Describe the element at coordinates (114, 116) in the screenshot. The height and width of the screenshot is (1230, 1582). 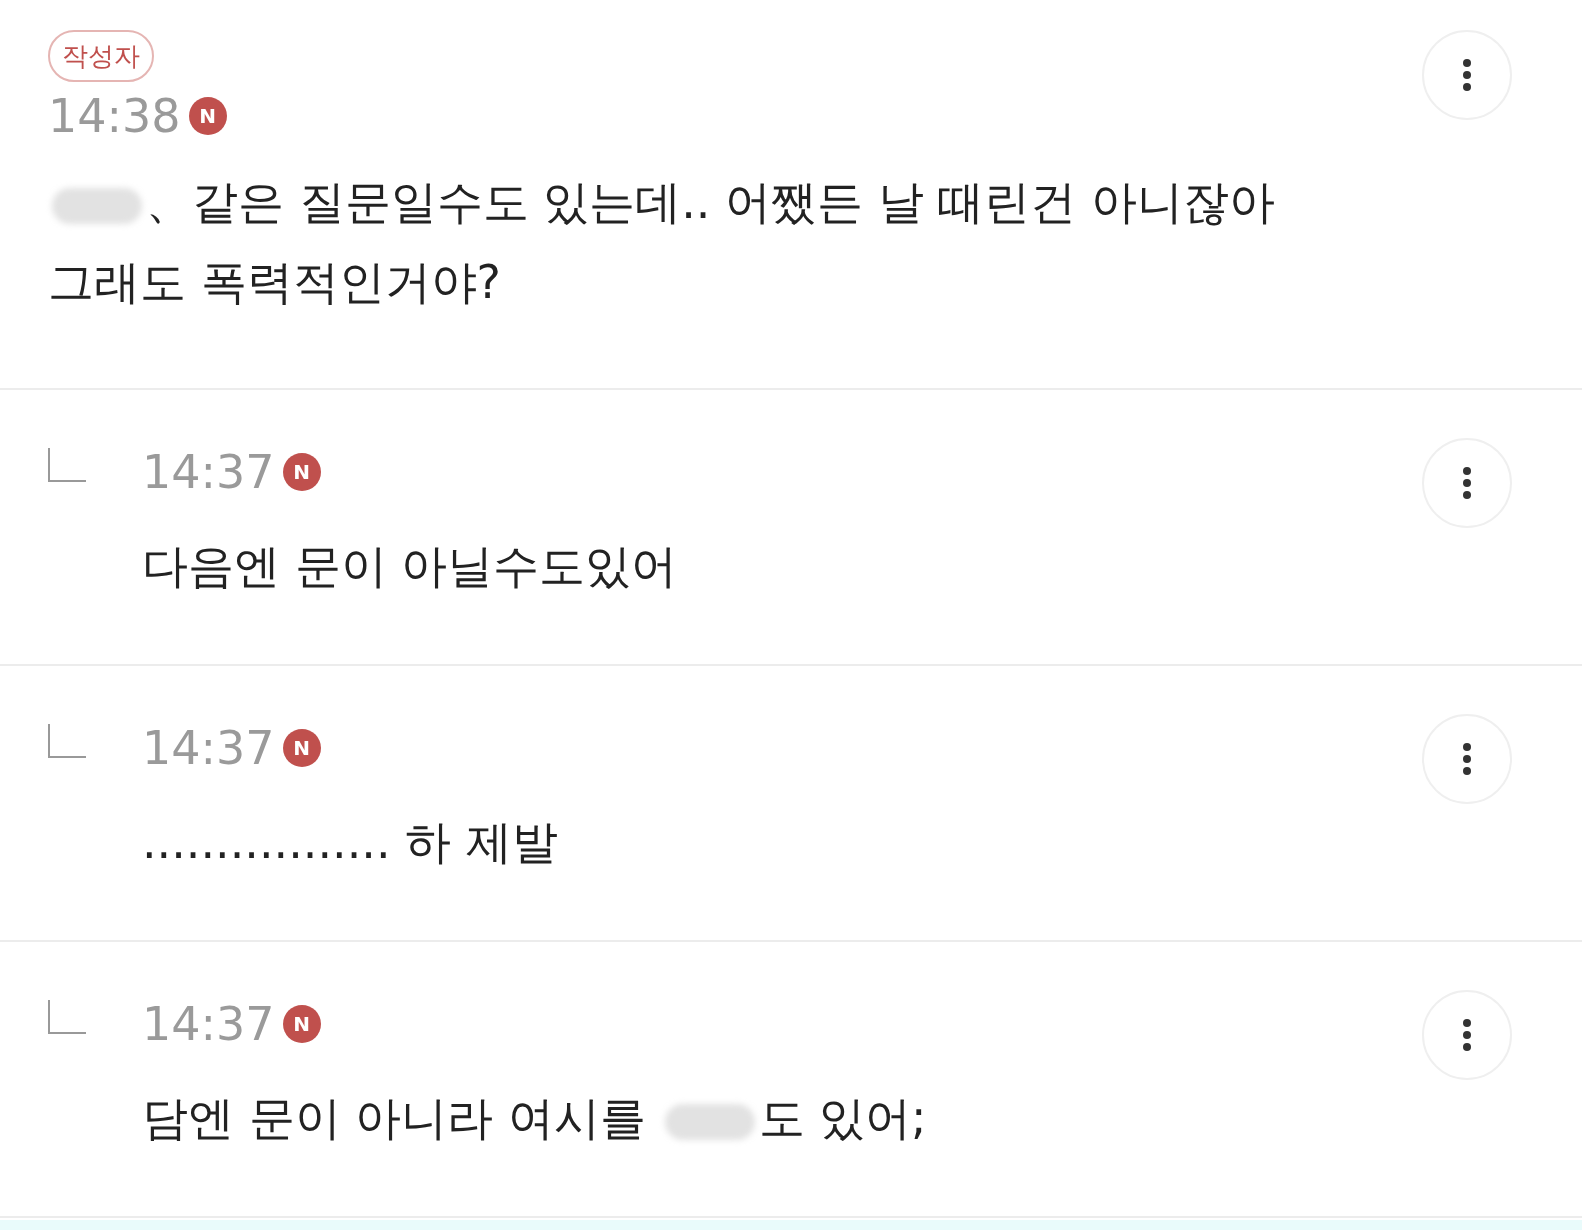
I see `comment-time: 14:38` at that location.